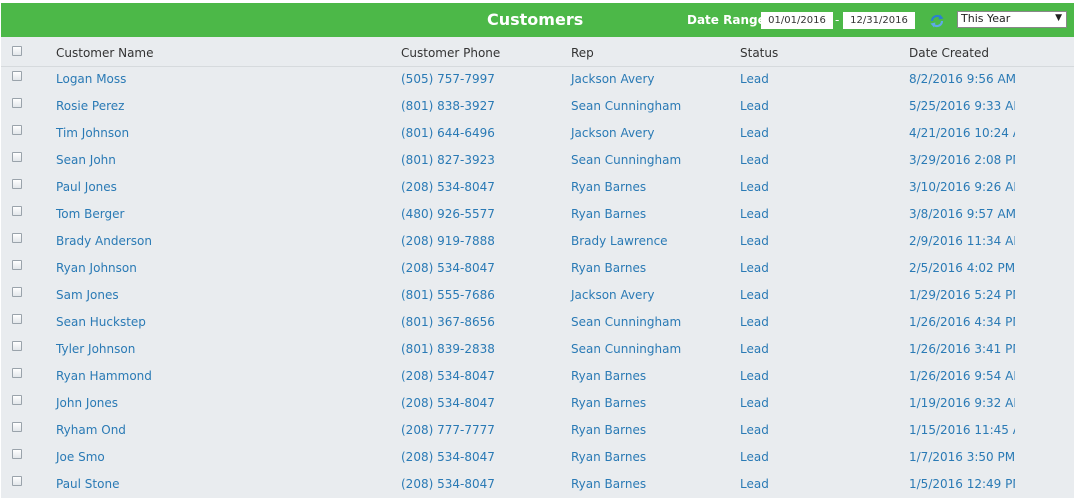 The height and width of the screenshot is (499, 1076). I want to click on date-to-input, so click(879, 20).